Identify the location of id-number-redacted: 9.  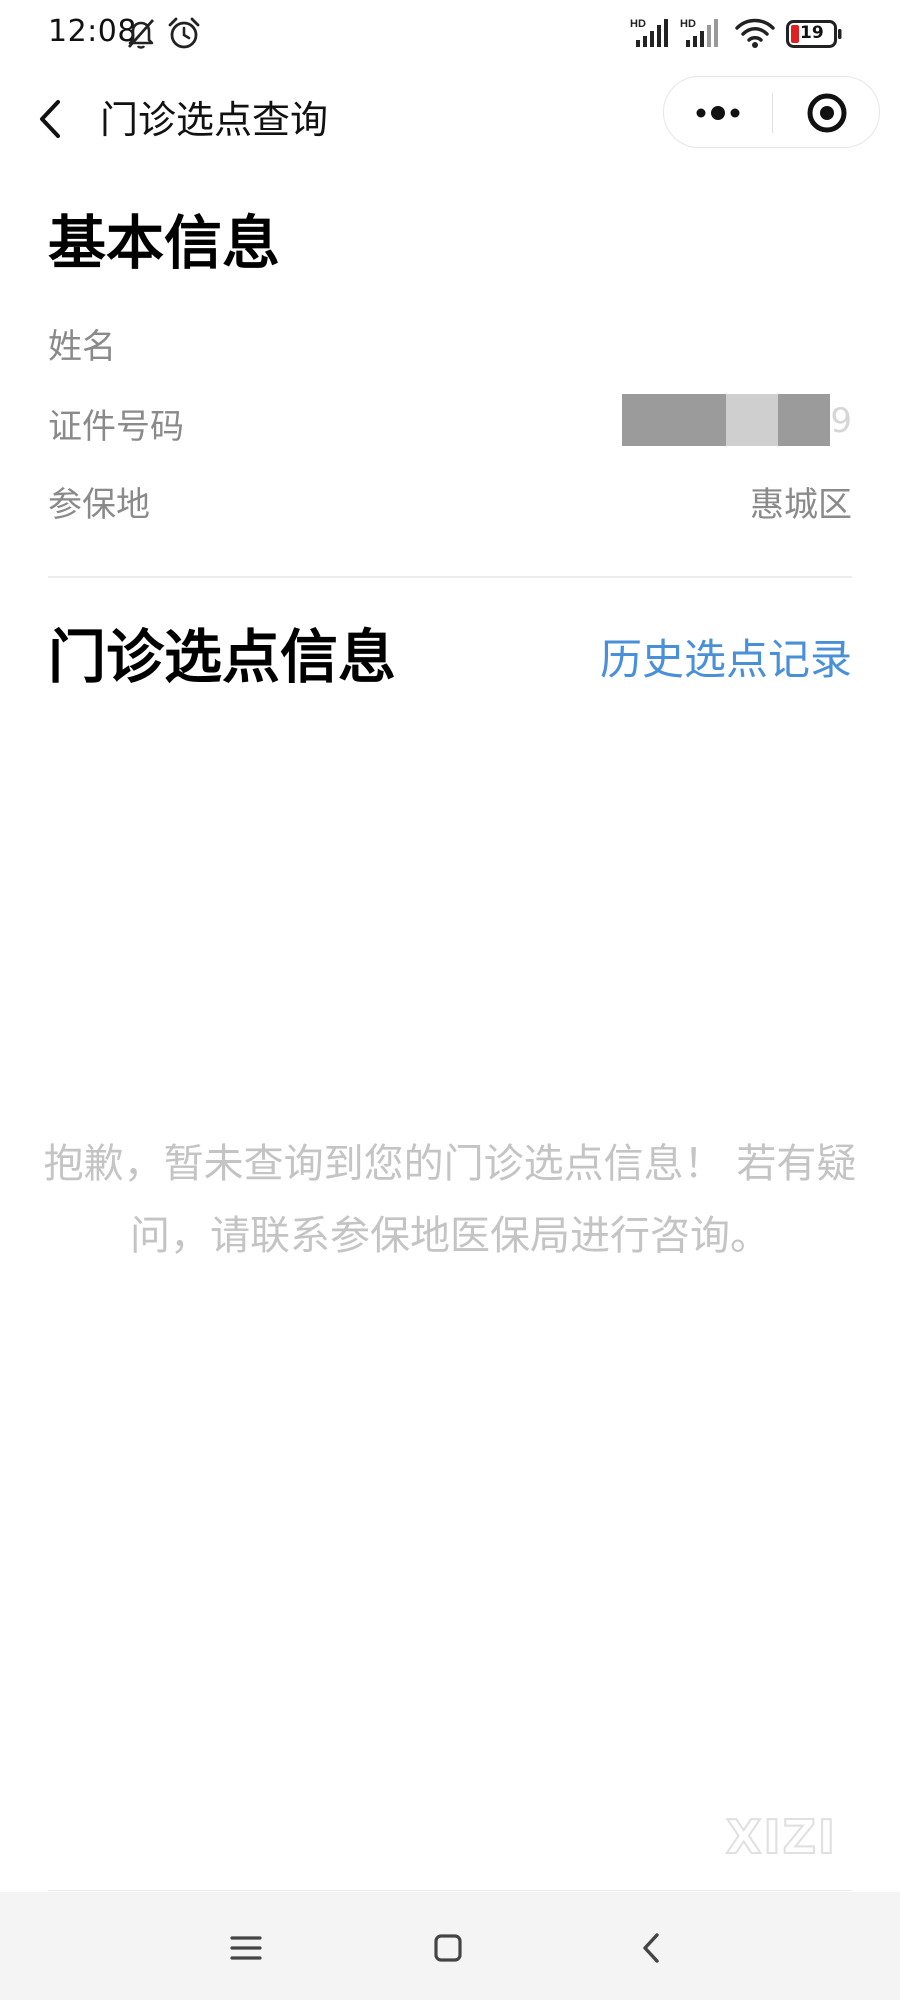
(737, 420).